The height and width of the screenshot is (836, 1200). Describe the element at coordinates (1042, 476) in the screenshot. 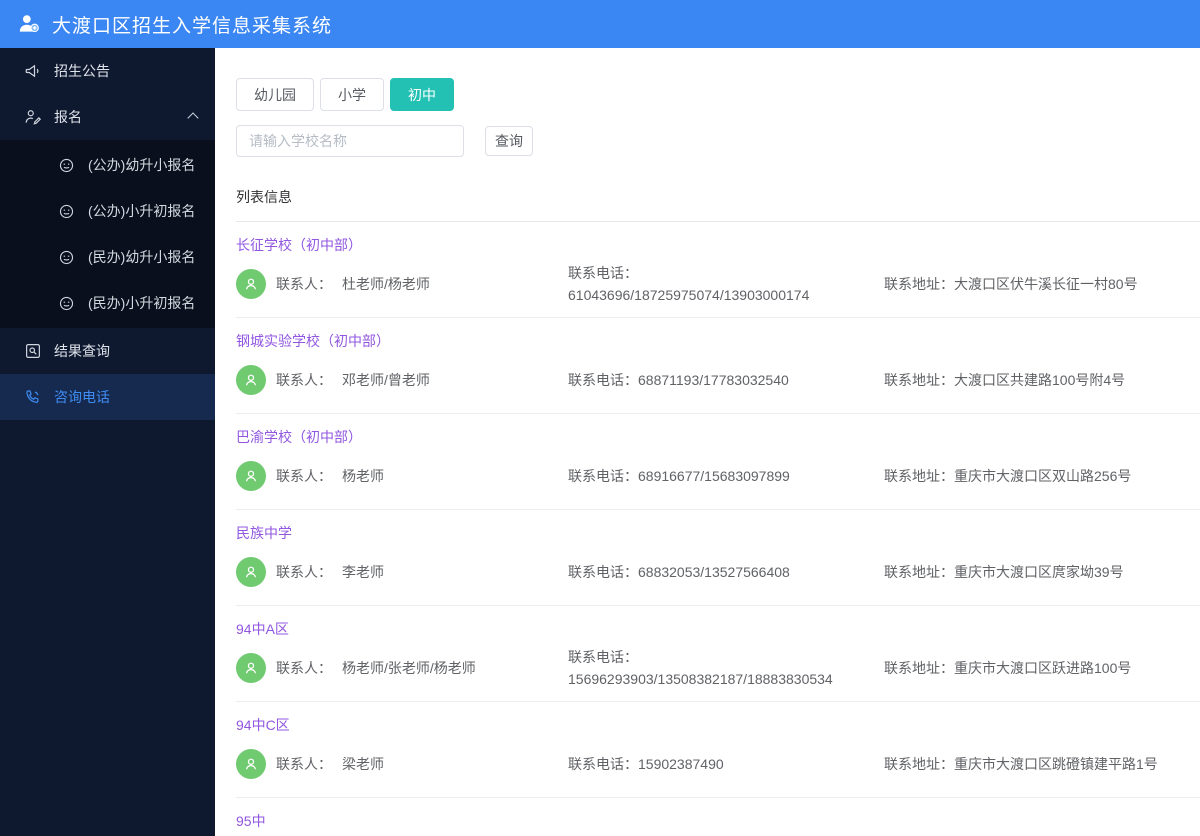

I see `address-cell: 联系地址：重庆市大渡口区双山路256号` at that location.